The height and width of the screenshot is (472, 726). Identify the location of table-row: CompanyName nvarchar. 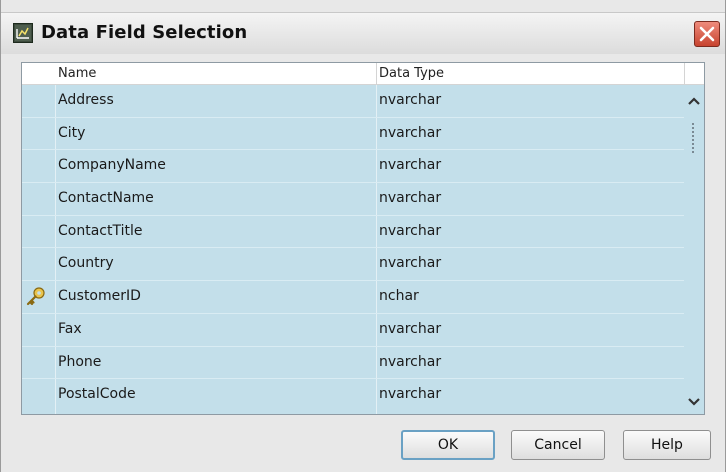
(353, 167).